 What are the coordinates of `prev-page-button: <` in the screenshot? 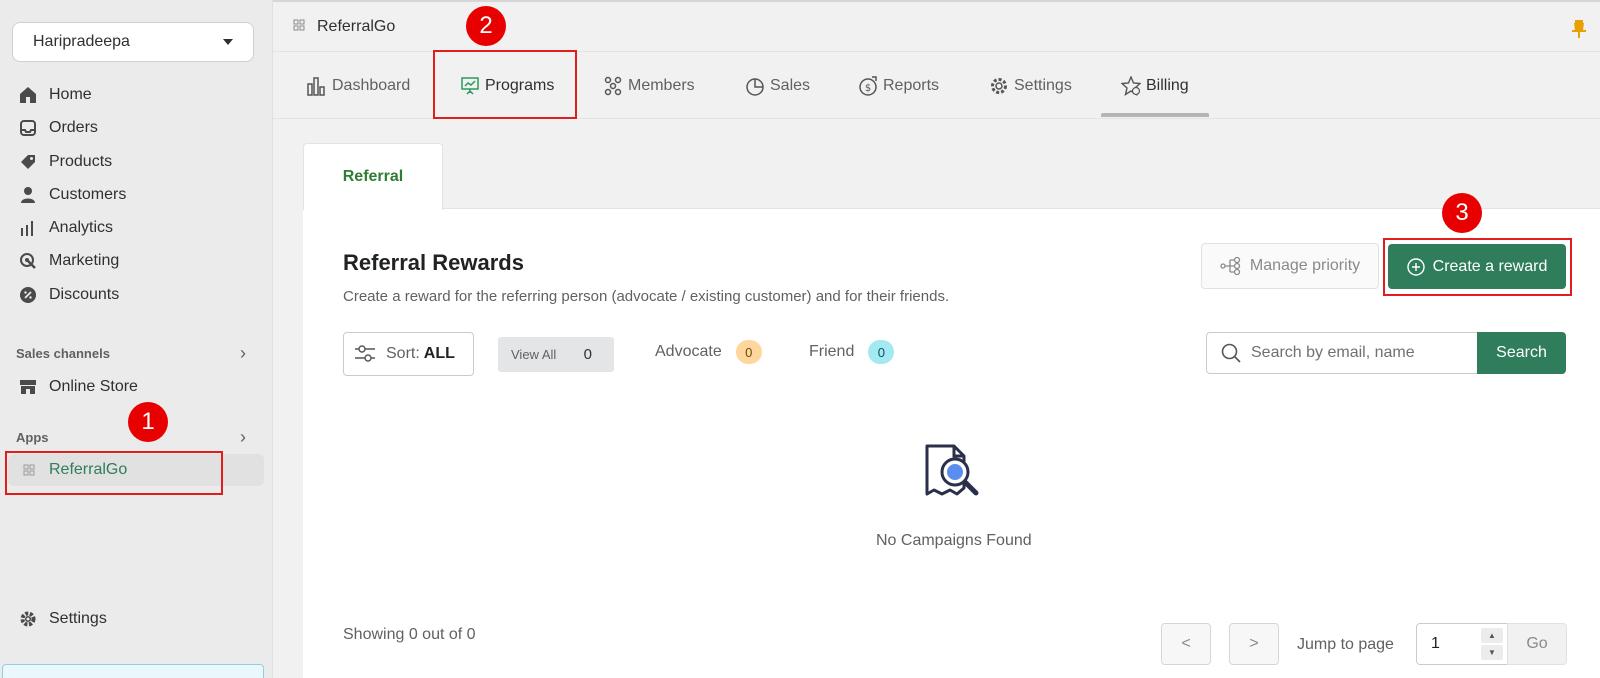 It's located at (1186, 644).